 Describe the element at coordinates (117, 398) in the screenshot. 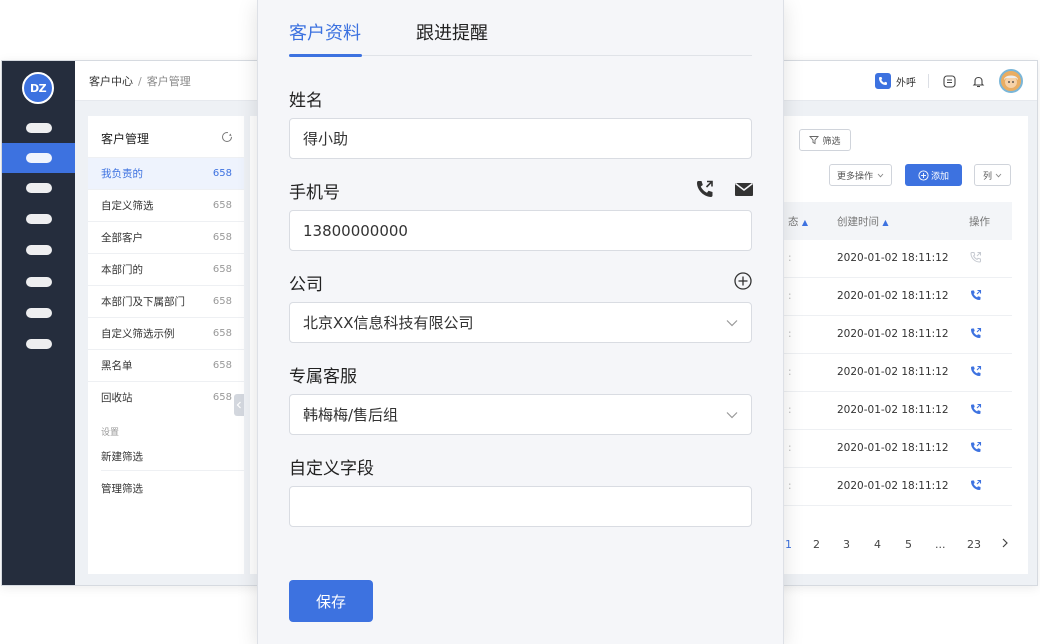

I see `filter-item-label: 回收站` at that location.